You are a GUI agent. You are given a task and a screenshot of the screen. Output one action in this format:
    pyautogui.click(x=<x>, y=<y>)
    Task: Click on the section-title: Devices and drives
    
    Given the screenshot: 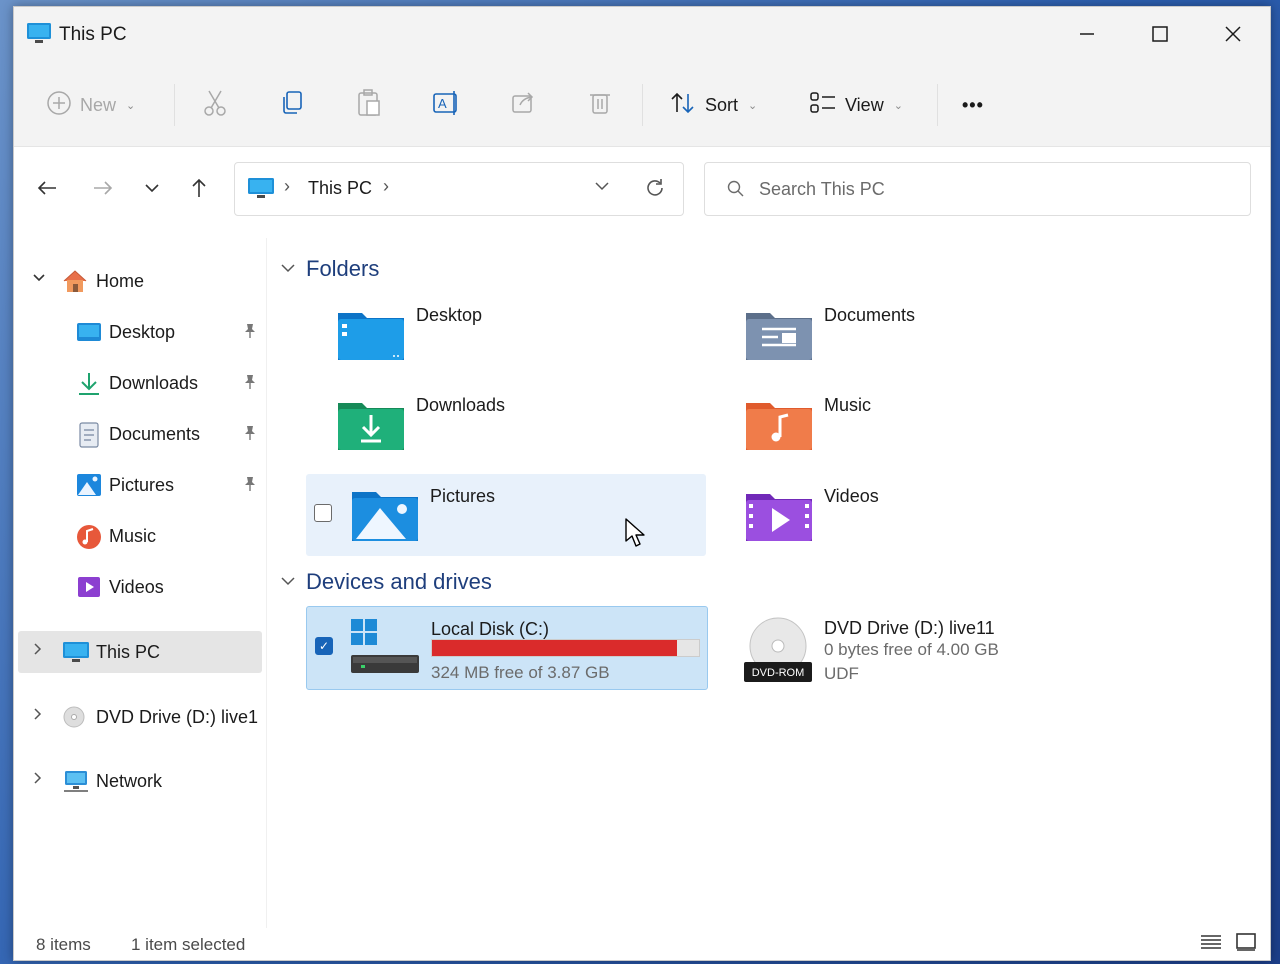 What is the action you would take?
    pyautogui.click(x=399, y=581)
    